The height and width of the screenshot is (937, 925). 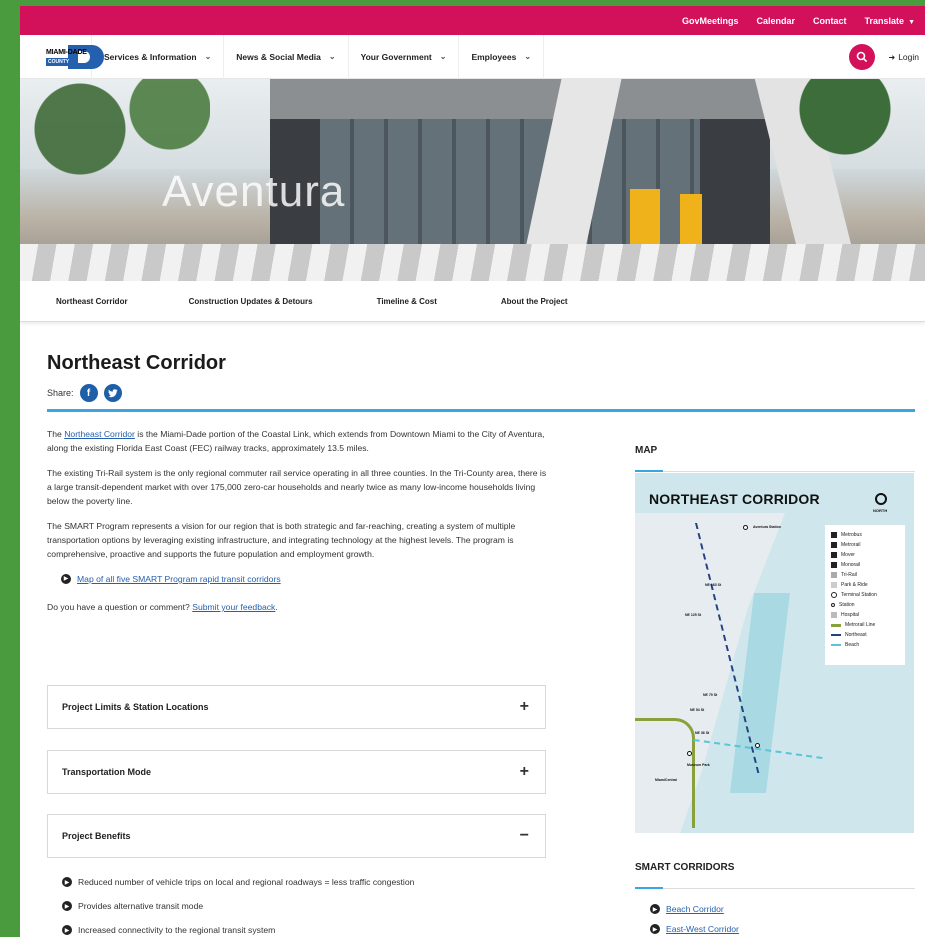 What do you see at coordinates (836, 645) in the screenshot?
I see `beach-line-swatch` at bounding box center [836, 645].